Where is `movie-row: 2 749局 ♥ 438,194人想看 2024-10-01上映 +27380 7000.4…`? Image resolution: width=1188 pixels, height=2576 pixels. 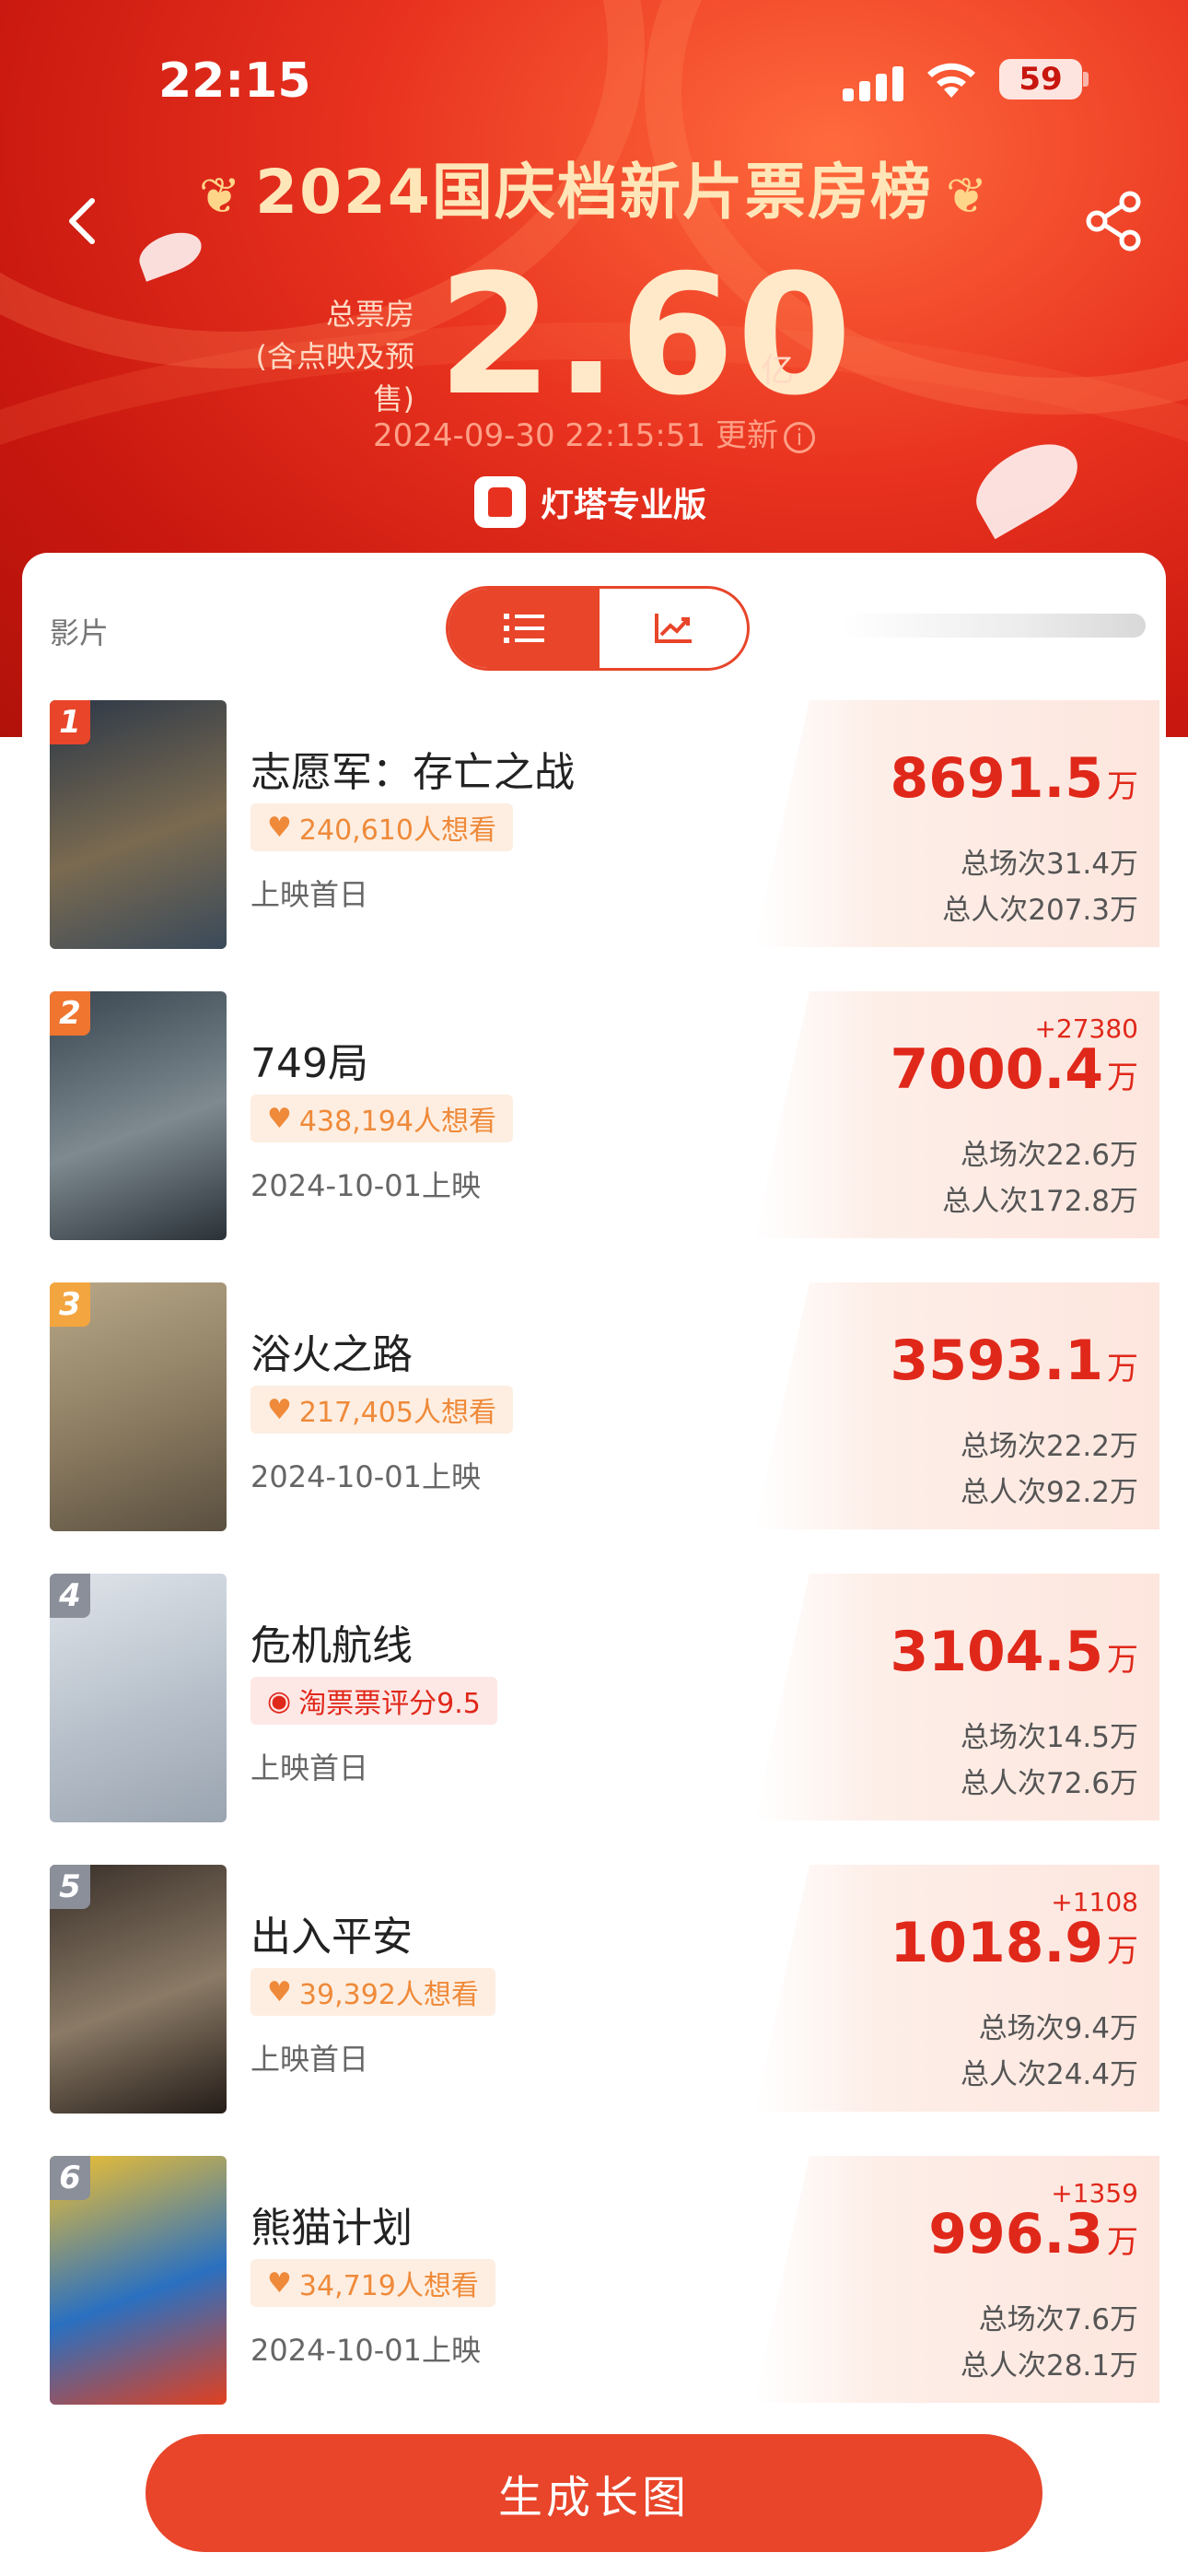 movie-row: 2 749局 ♥ 438,194人想看 2024-10-01上映 +27380 7000.4… is located at coordinates (594, 1127).